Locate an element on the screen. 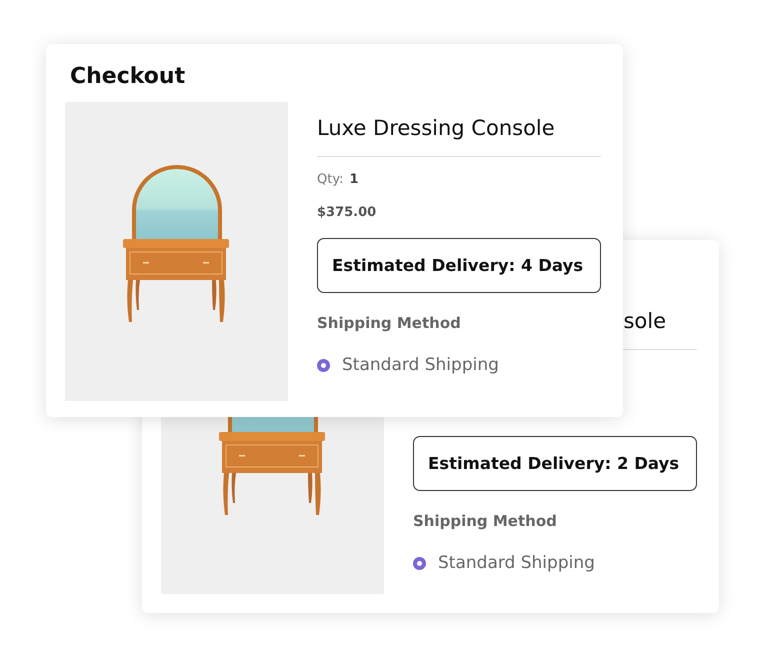 This screenshot has width=768, height=653. quantity-value: 1 is located at coordinates (354, 180).